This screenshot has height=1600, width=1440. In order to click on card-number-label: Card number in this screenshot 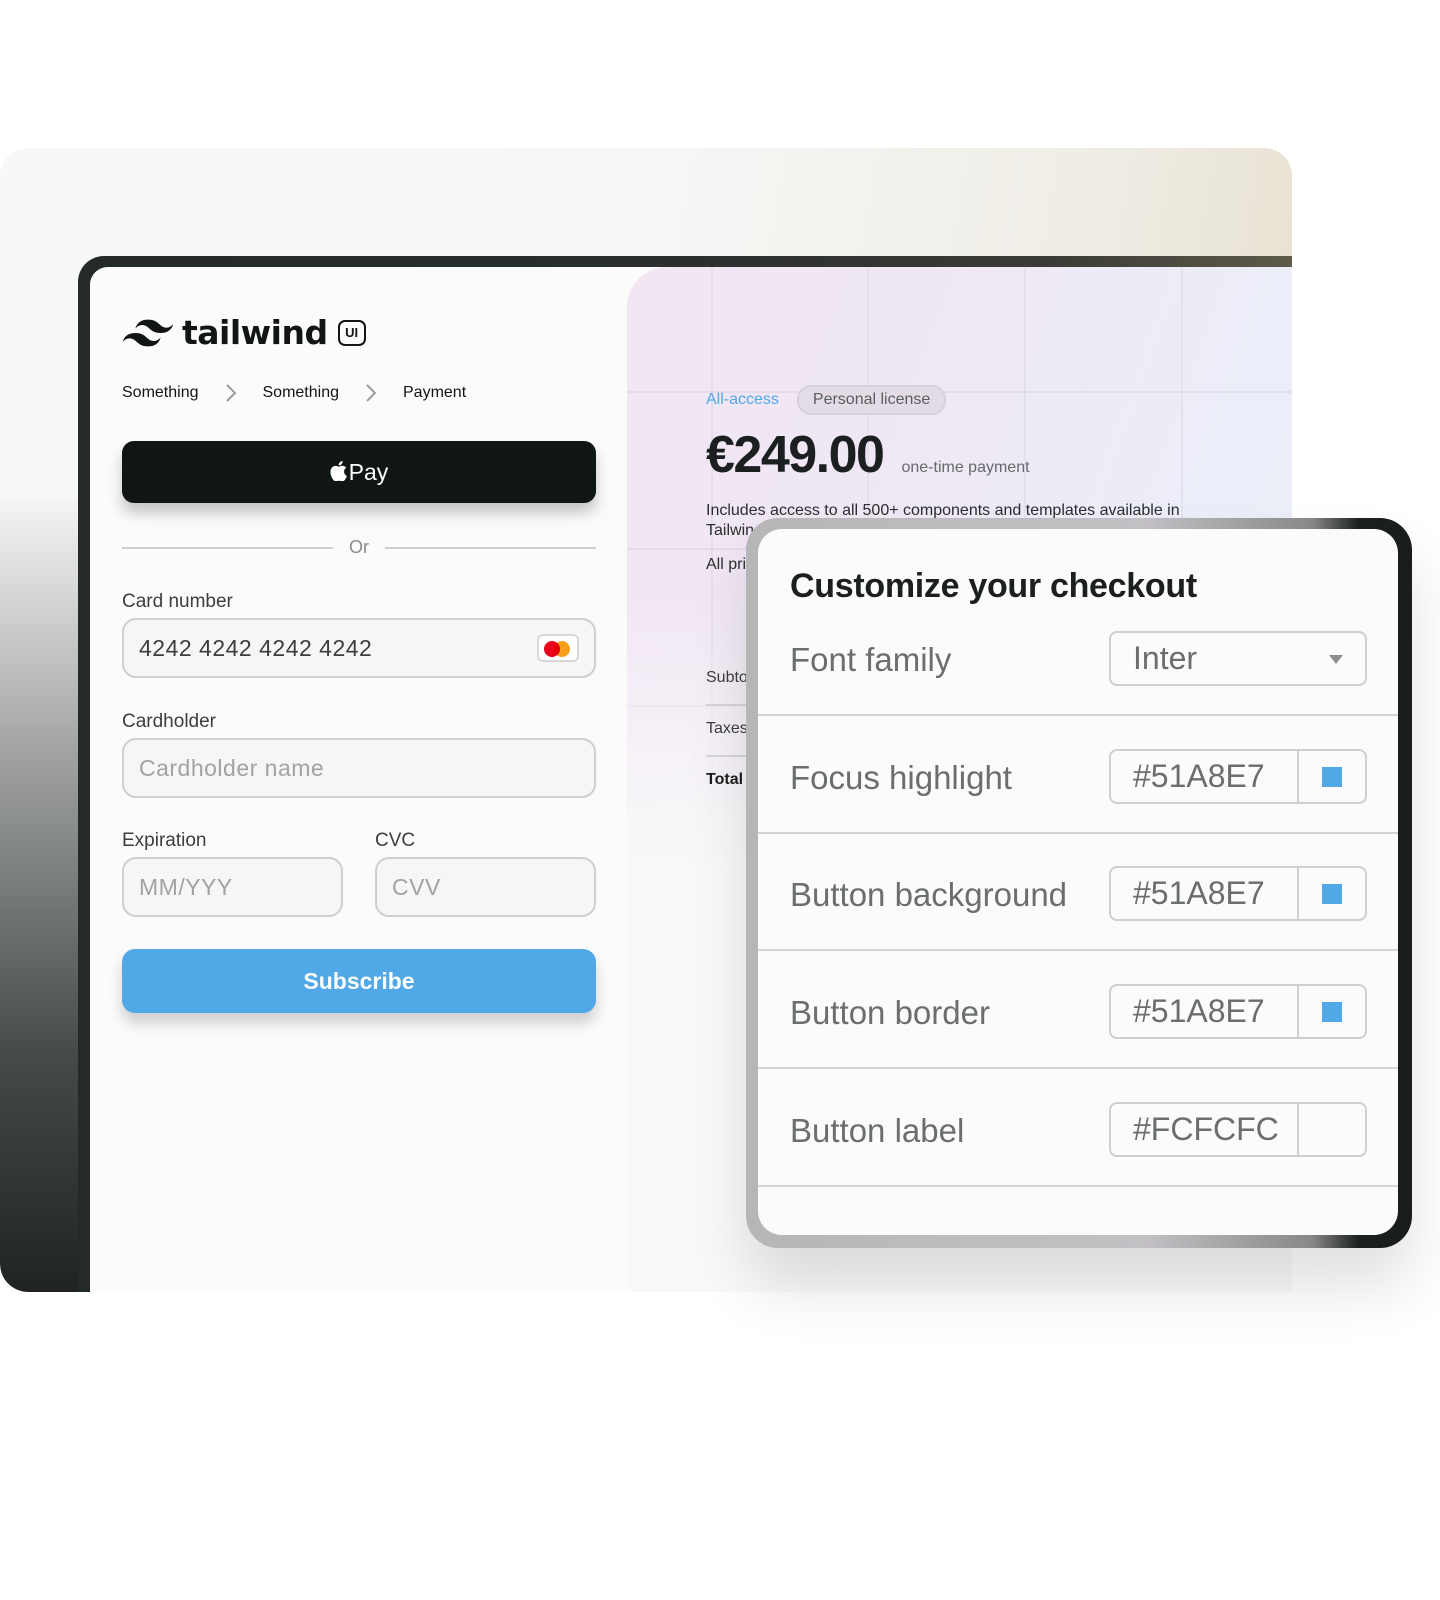, I will do `click(177, 601)`.